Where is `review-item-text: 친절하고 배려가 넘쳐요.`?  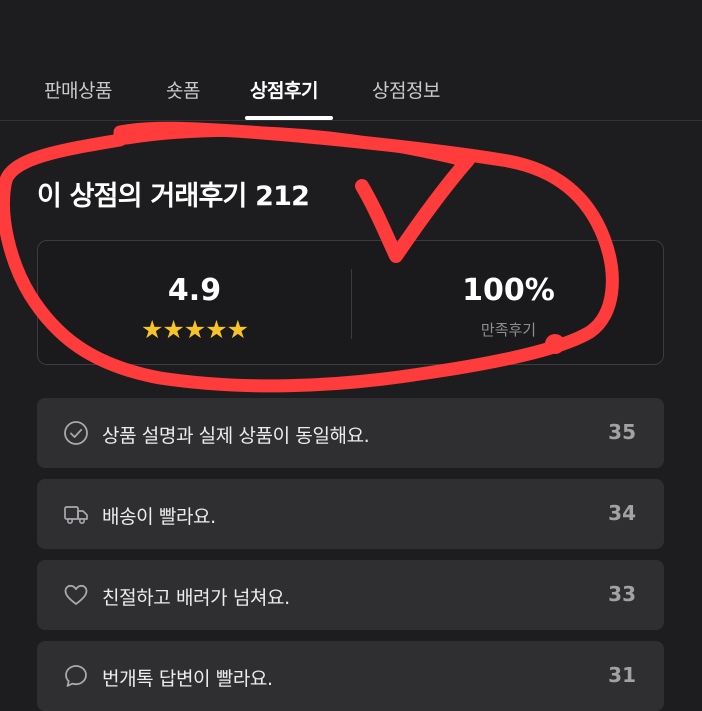 review-item-text: 친절하고 배려가 넘쳐요. is located at coordinates (196, 598).